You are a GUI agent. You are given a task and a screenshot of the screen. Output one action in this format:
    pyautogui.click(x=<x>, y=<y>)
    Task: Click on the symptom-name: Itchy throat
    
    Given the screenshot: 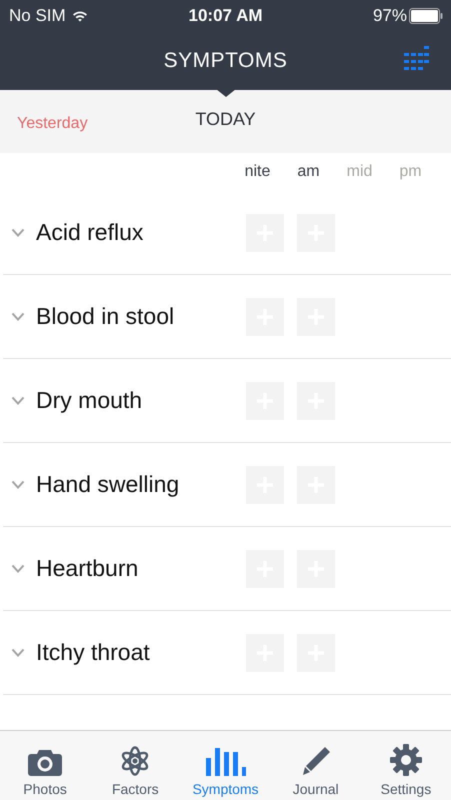 What is the action you would take?
    pyautogui.click(x=93, y=652)
    